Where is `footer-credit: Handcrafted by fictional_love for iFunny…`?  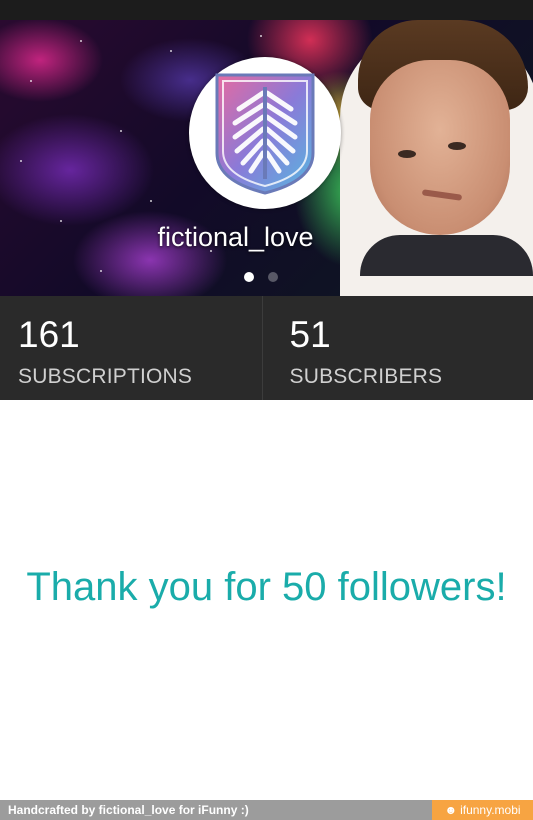 footer-credit: Handcrafted by fictional_love for iFunny… is located at coordinates (216, 810).